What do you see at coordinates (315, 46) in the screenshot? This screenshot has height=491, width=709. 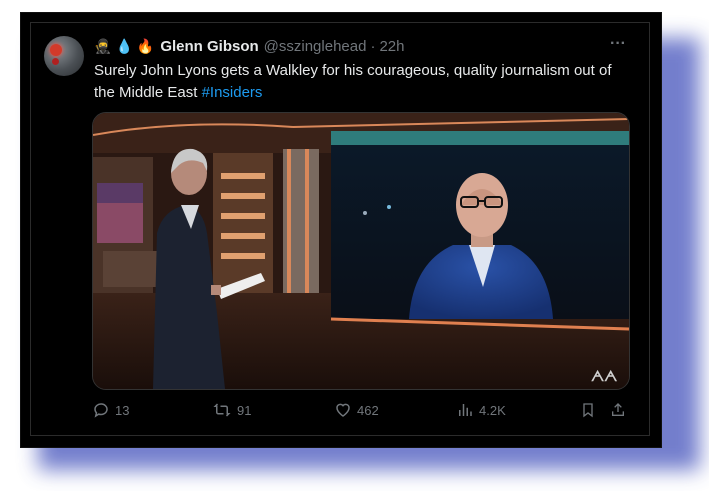 I see `user-handle: @sszinglehead` at bounding box center [315, 46].